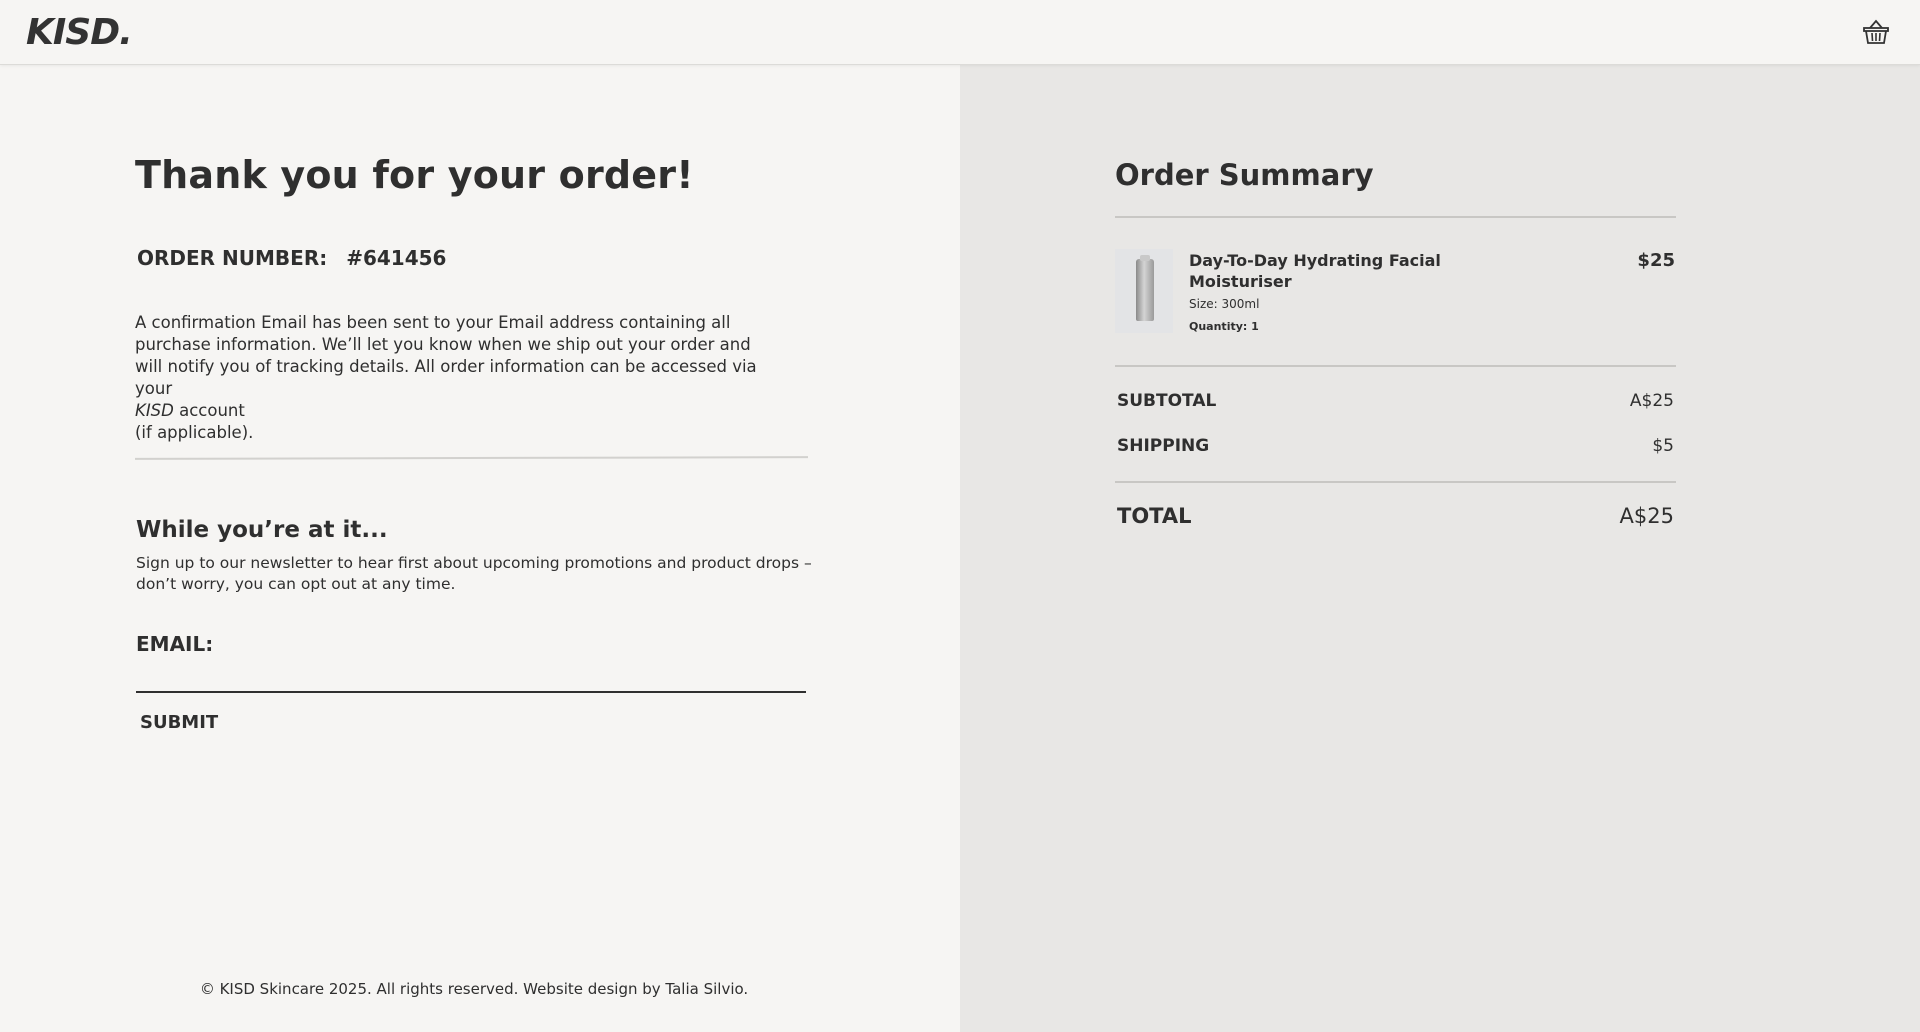 This screenshot has width=1920, height=1032. What do you see at coordinates (1167, 401) in the screenshot?
I see `subtotal-label: SUBTOTAL` at bounding box center [1167, 401].